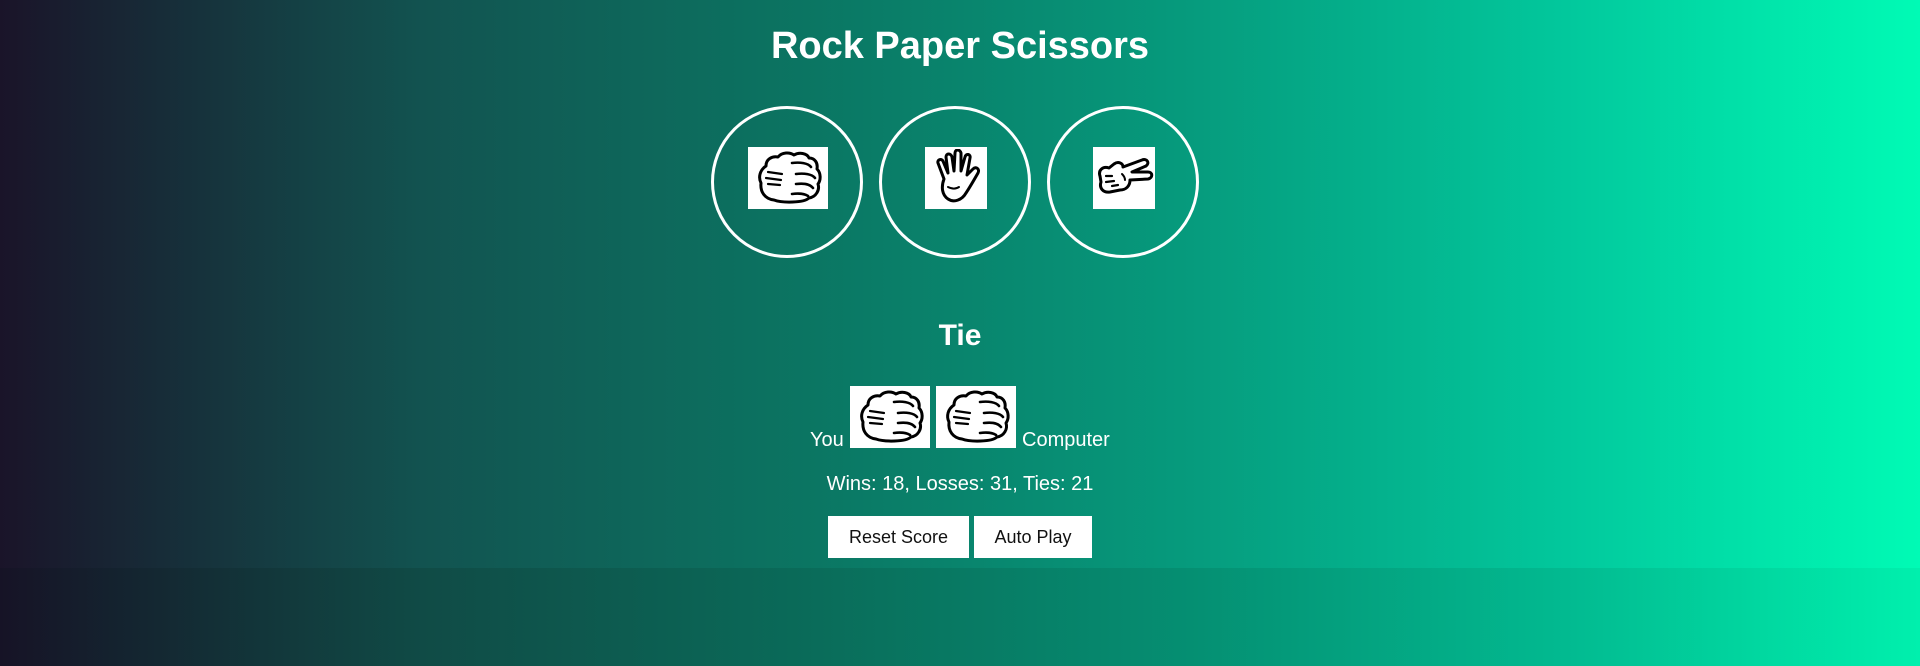  I want to click on paper-button, so click(955, 182).